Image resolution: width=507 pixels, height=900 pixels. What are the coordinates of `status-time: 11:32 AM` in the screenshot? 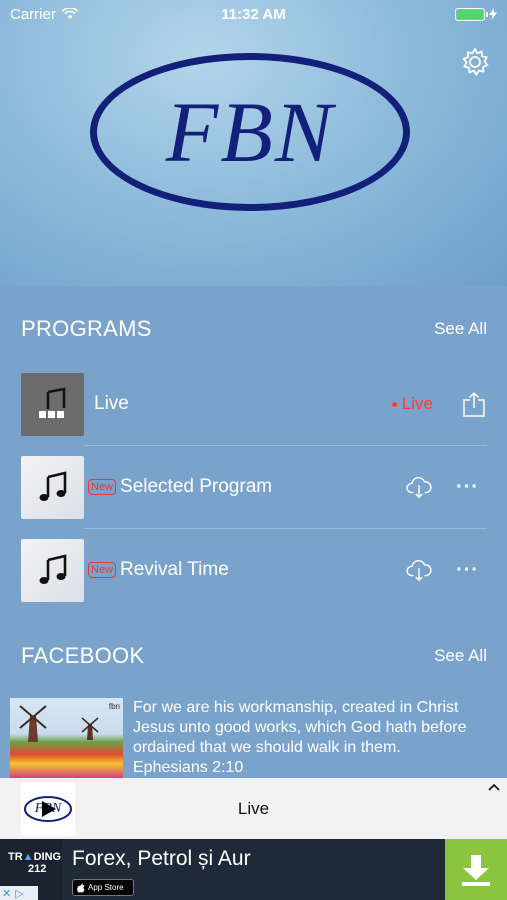 It's located at (253, 14).